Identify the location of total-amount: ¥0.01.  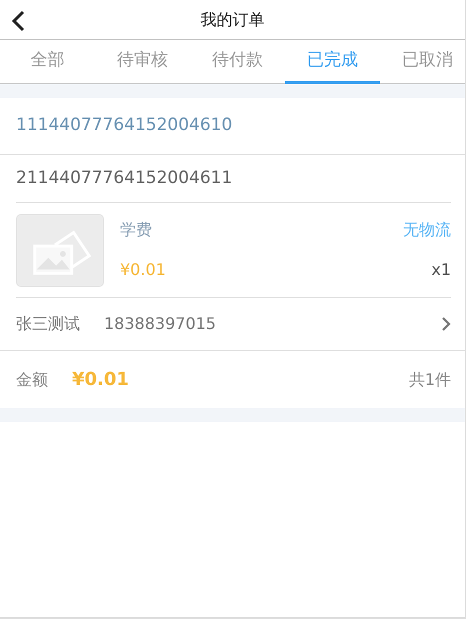
(100, 380).